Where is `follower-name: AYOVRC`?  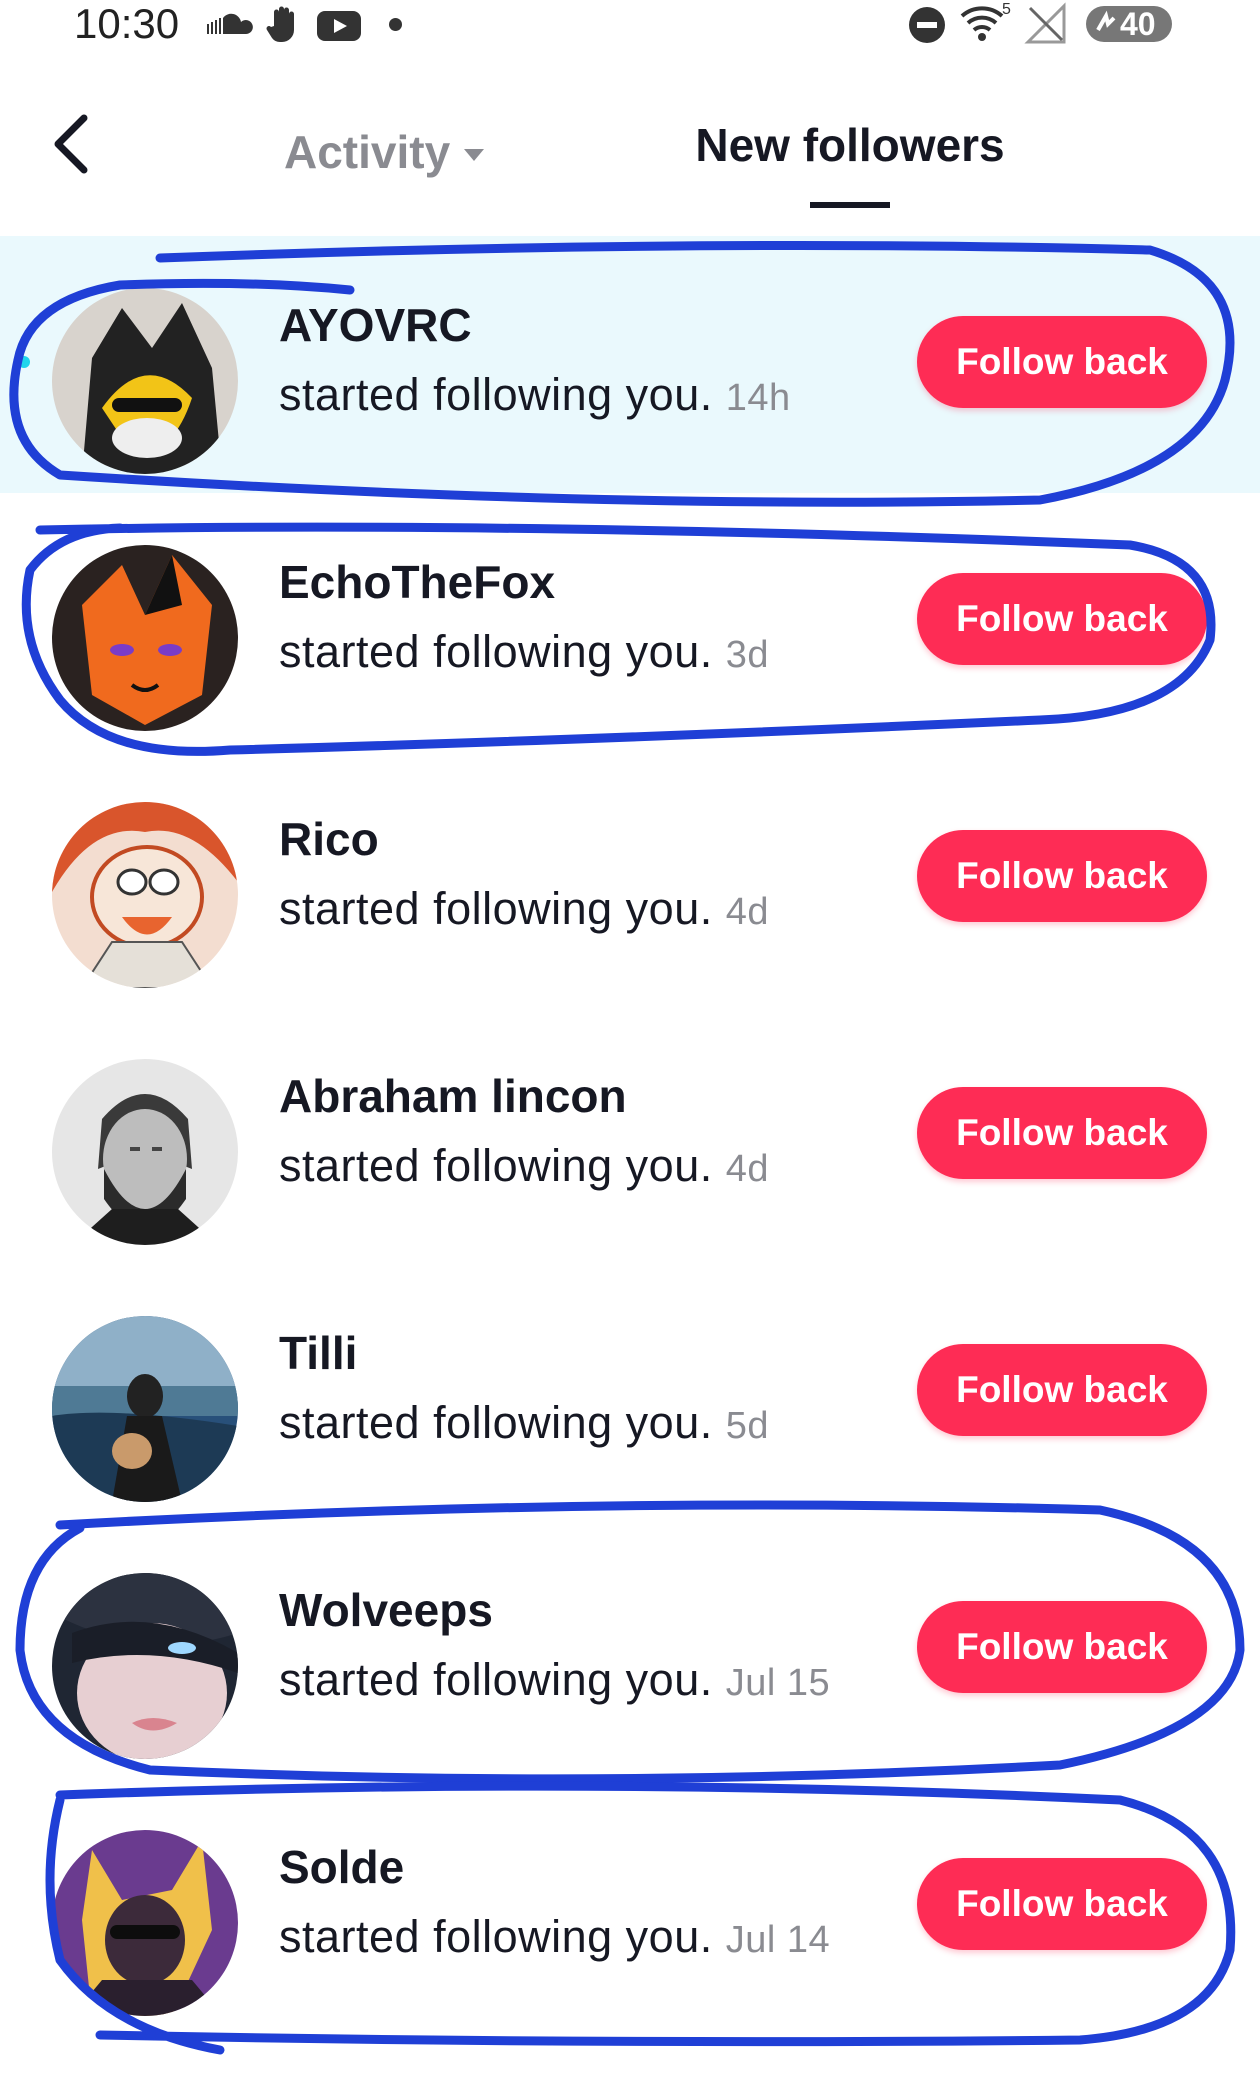 follower-name: AYOVRC is located at coordinates (375, 325).